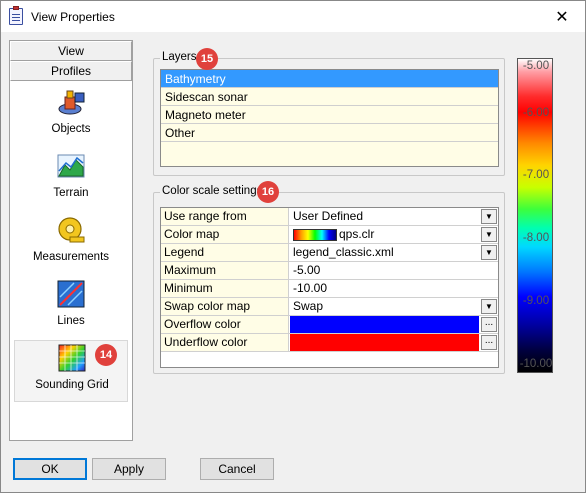 This screenshot has width=586, height=493. What do you see at coordinates (225, 234) in the screenshot?
I see `prop-key: Color map` at bounding box center [225, 234].